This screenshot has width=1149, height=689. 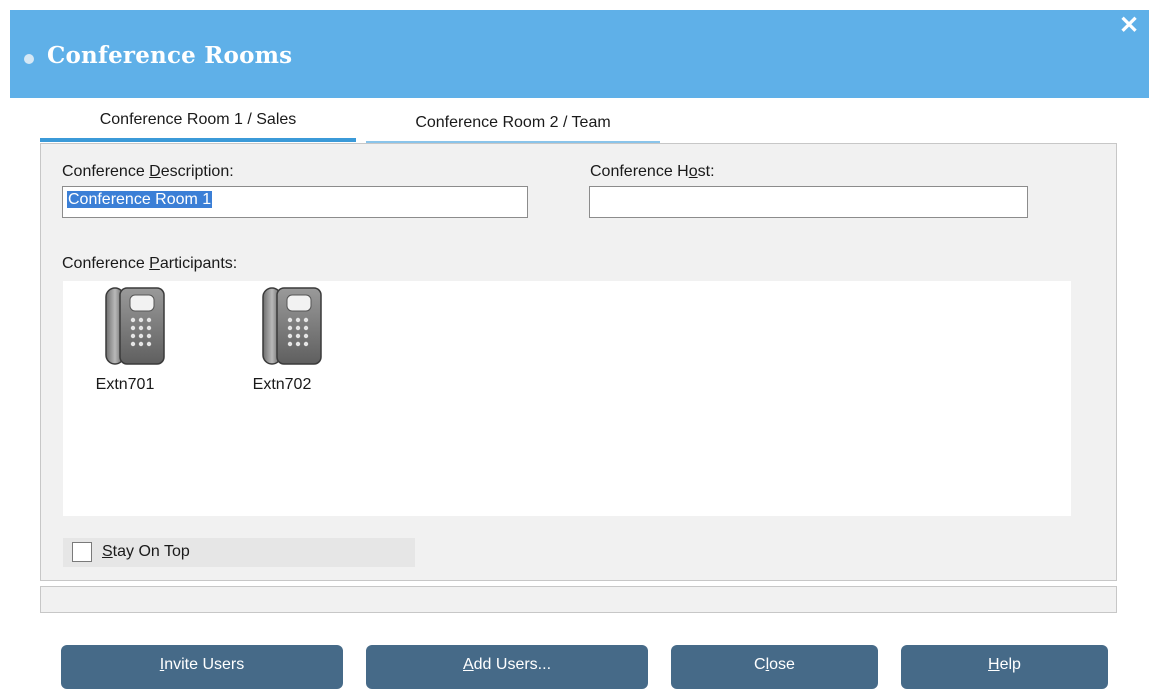 What do you see at coordinates (29, 59) in the screenshot?
I see `title-bullet-icon` at bounding box center [29, 59].